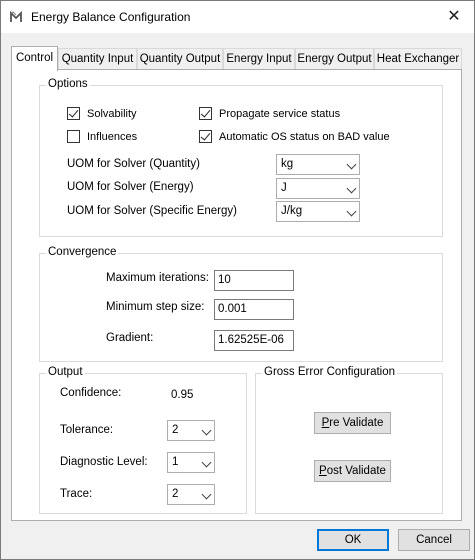 This screenshot has height=560, width=475. What do you see at coordinates (287, 164) in the screenshot?
I see `select-value: kg` at bounding box center [287, 164].